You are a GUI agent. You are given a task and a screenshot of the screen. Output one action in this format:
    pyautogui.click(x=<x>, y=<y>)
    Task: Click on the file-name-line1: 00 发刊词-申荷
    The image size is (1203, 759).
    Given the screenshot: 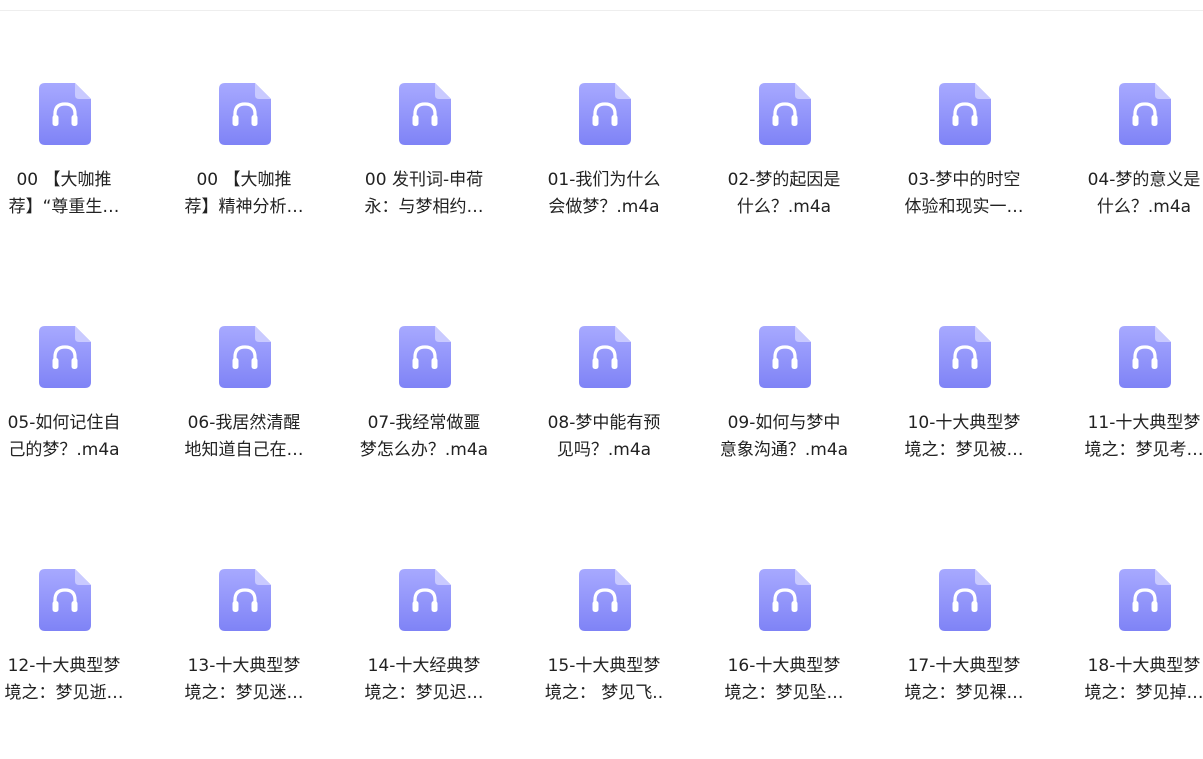 What is the action you would take?
    pyautogui.click(x=424, y=180)
    